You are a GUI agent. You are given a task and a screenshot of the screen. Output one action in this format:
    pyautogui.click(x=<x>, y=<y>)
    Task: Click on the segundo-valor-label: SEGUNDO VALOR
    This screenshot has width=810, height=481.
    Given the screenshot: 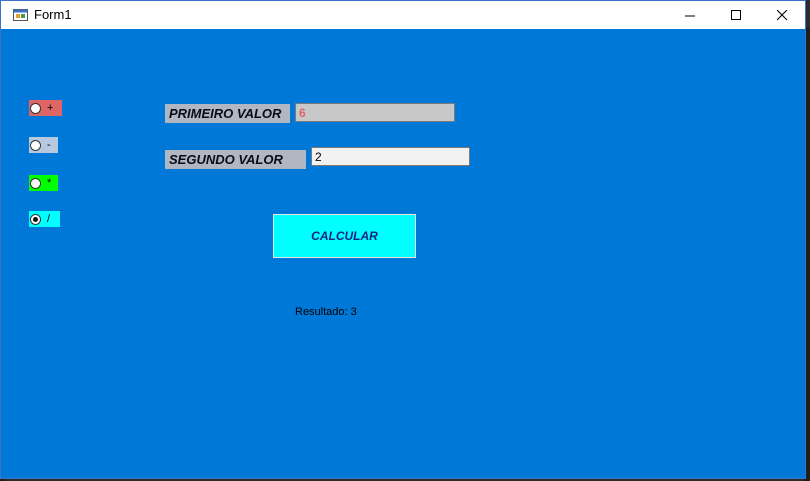 What is the action you would take?
    pyautogui.click(x=235, y=159)
    